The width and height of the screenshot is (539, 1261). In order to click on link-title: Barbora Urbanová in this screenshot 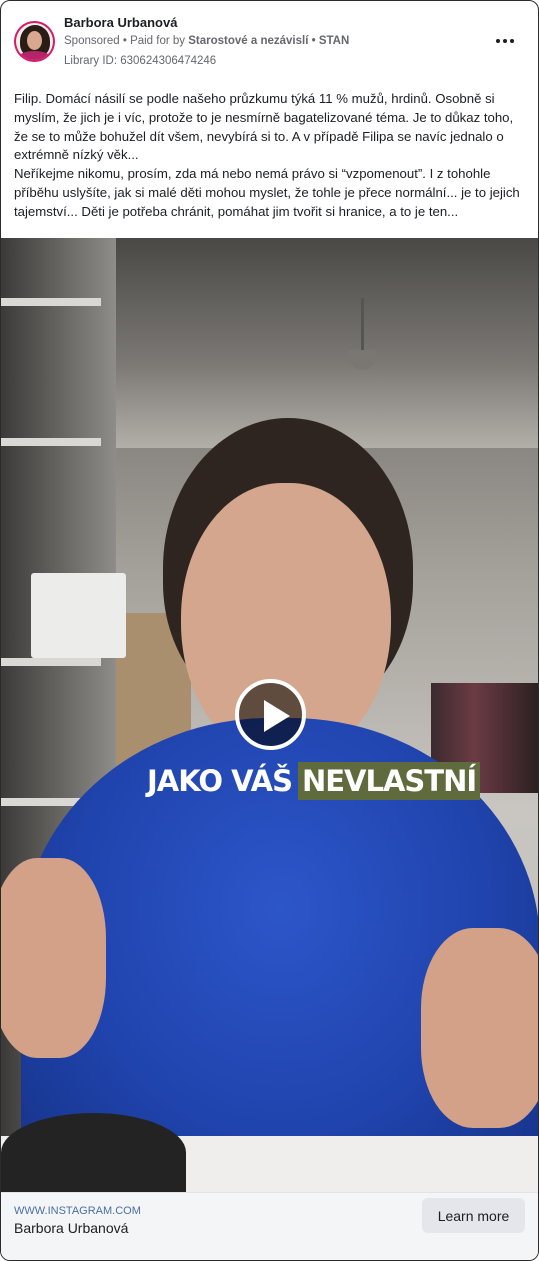, I will do `click(71, 1228)`.